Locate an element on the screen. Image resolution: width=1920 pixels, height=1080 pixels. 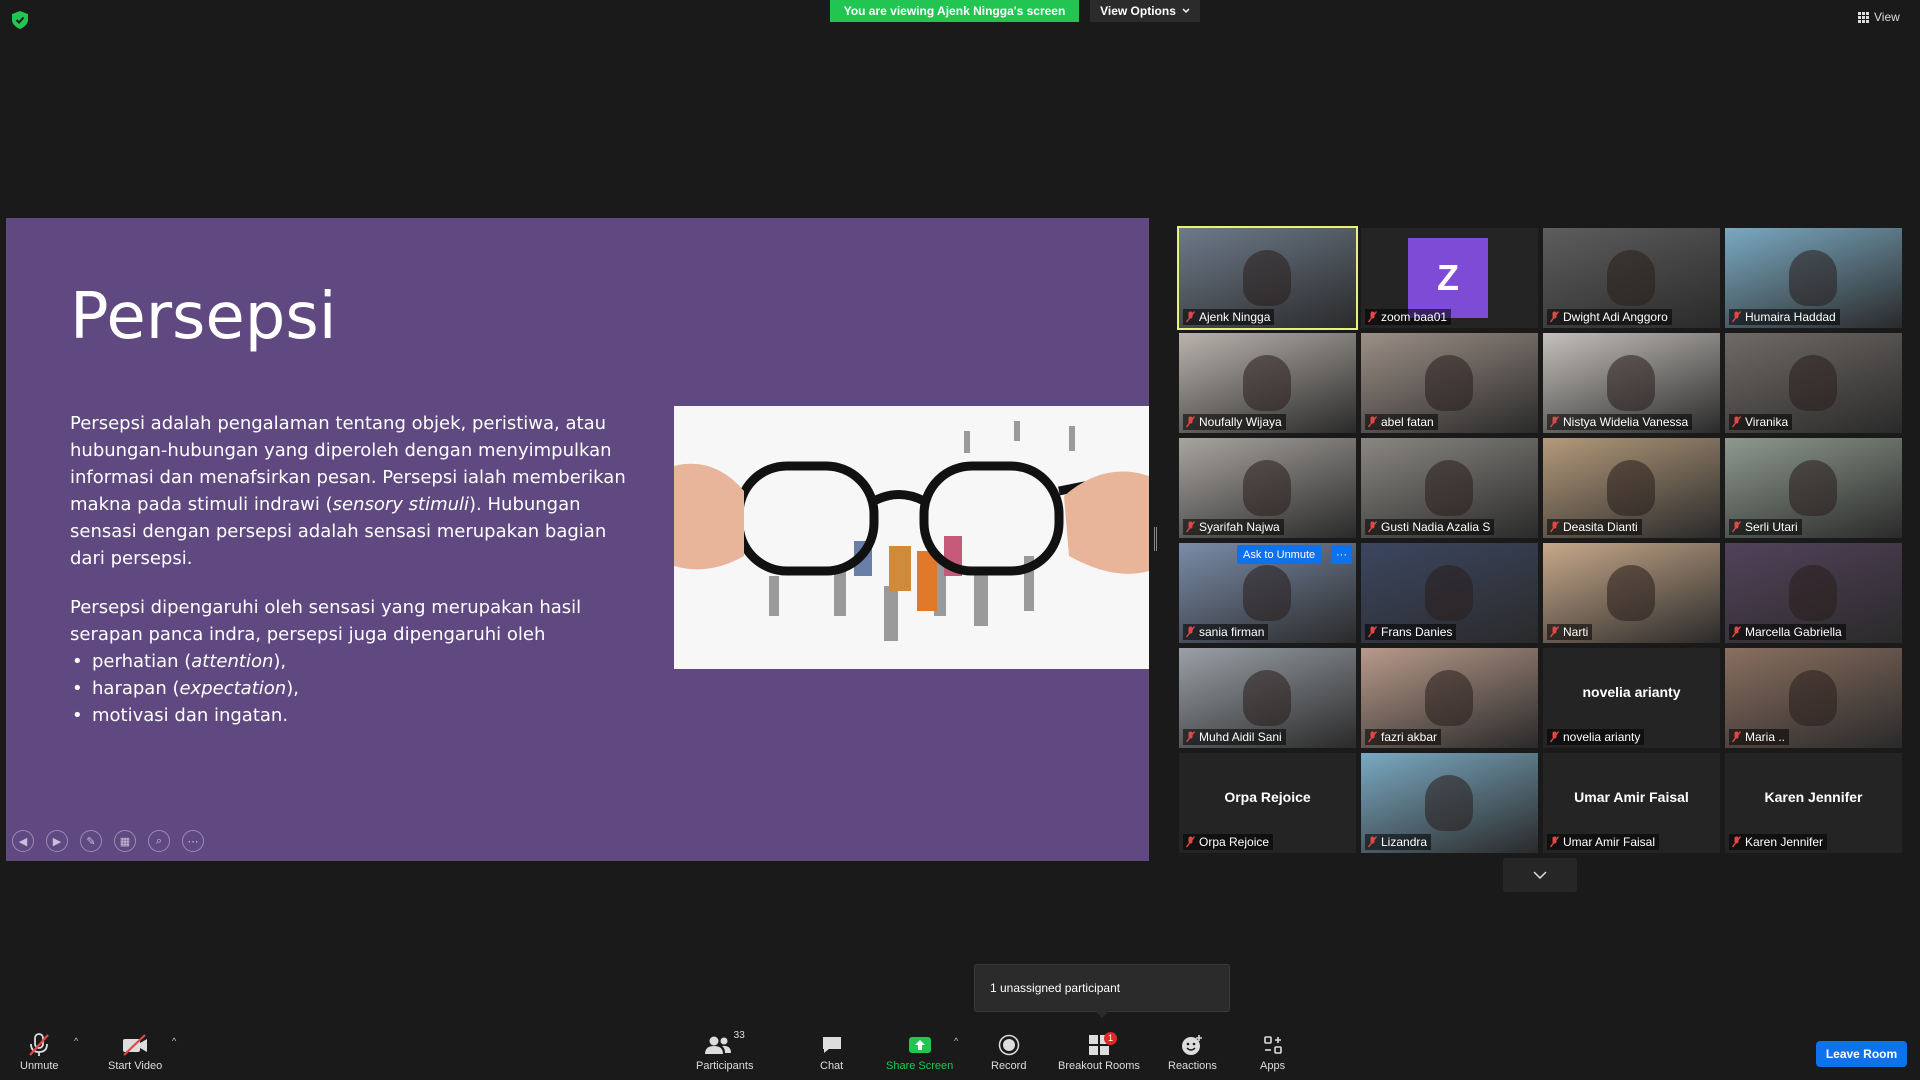
breakout-rooms-button: 1 Breakout Rooms is located at coordinates (1099, 1051).